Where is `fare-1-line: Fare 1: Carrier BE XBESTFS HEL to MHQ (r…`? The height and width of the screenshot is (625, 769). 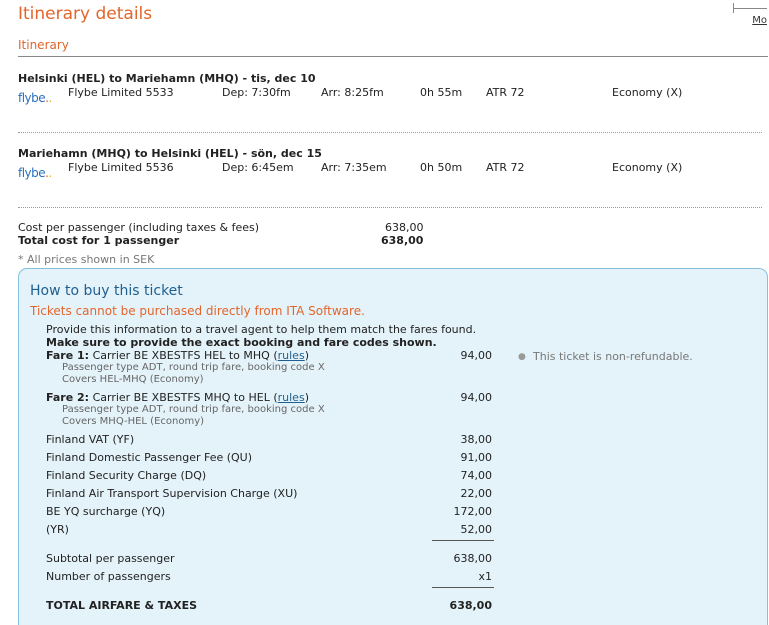
fare-1-line: Fare 1: Carrier BE XBESTFS HEL to MHQ (r… is located at coordinates (177, 355).